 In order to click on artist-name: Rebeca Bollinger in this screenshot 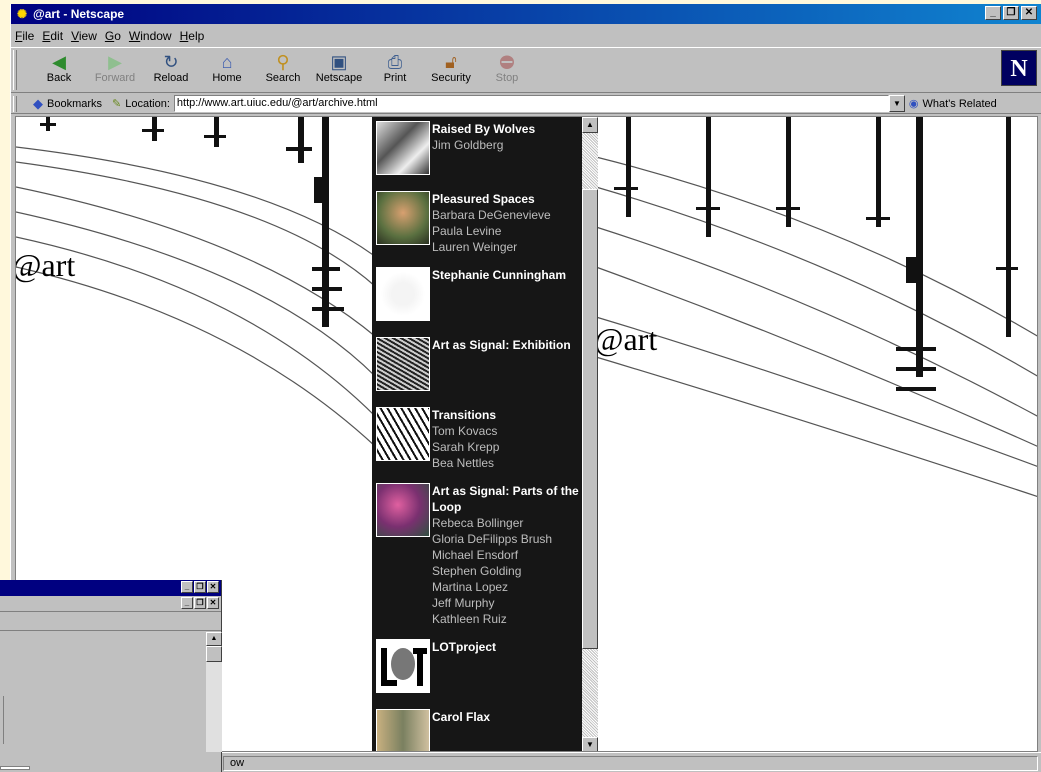, I will do `click(507, 523)`.